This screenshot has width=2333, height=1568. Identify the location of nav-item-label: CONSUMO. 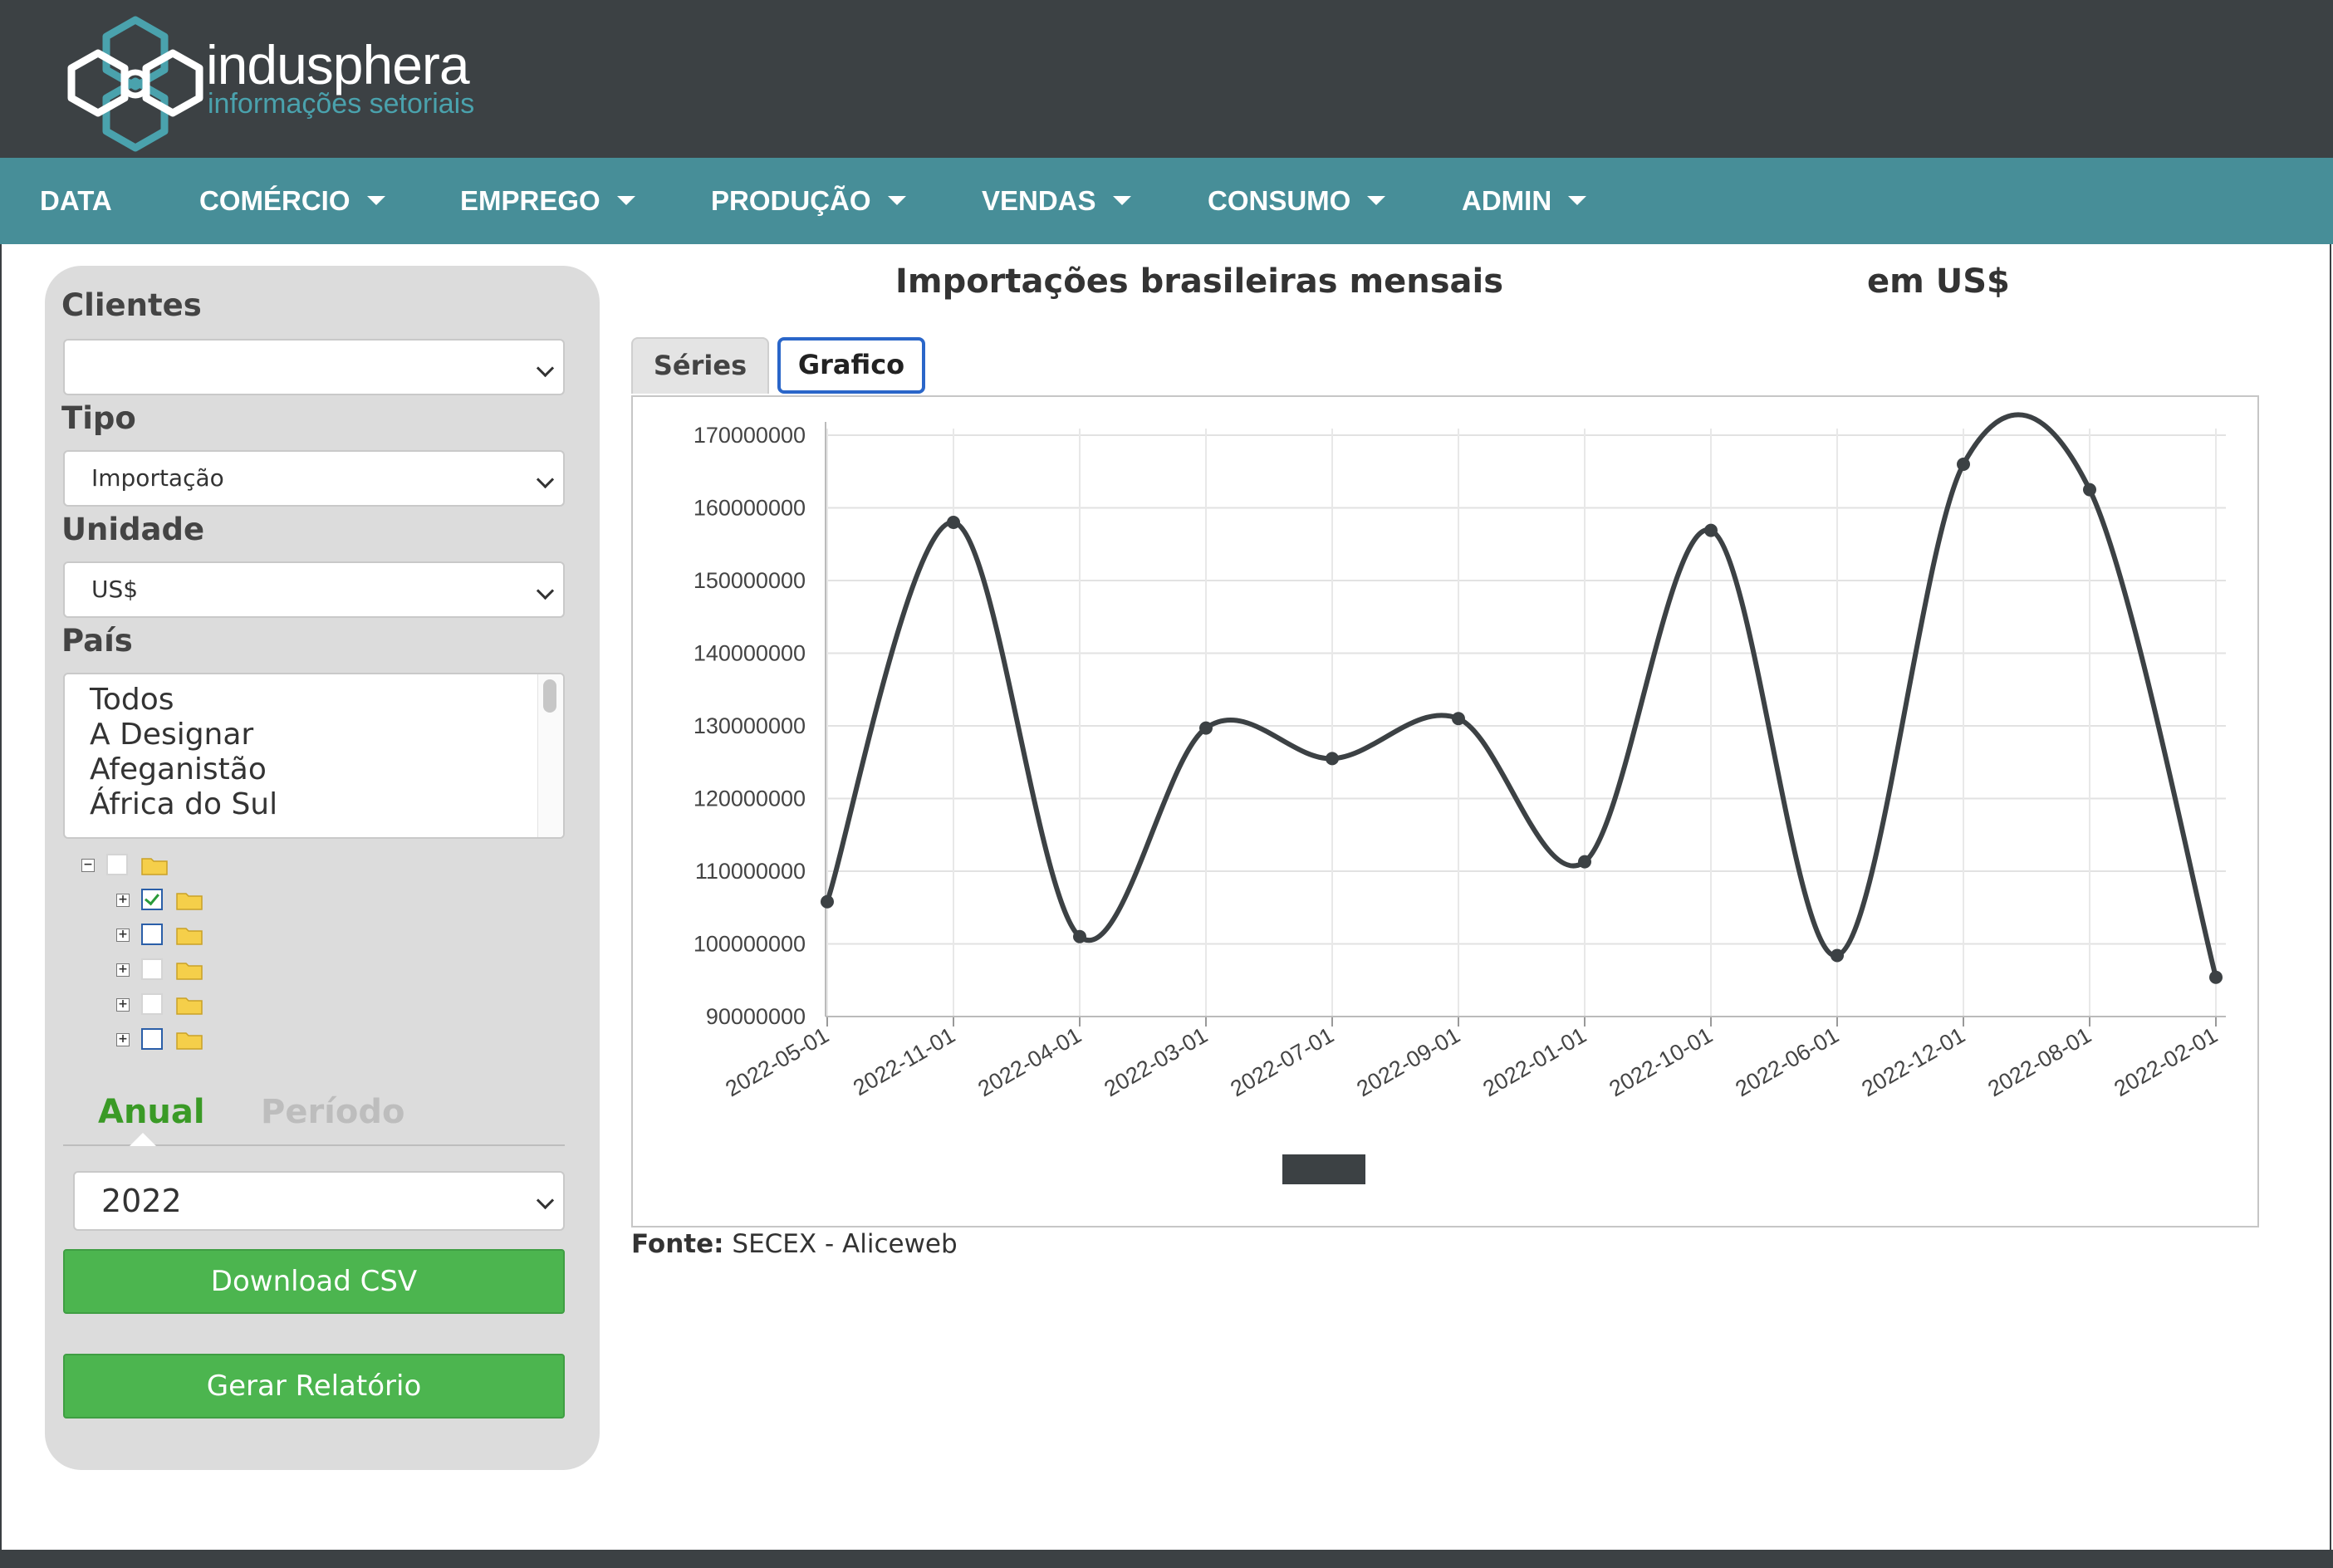
(1279, 200).